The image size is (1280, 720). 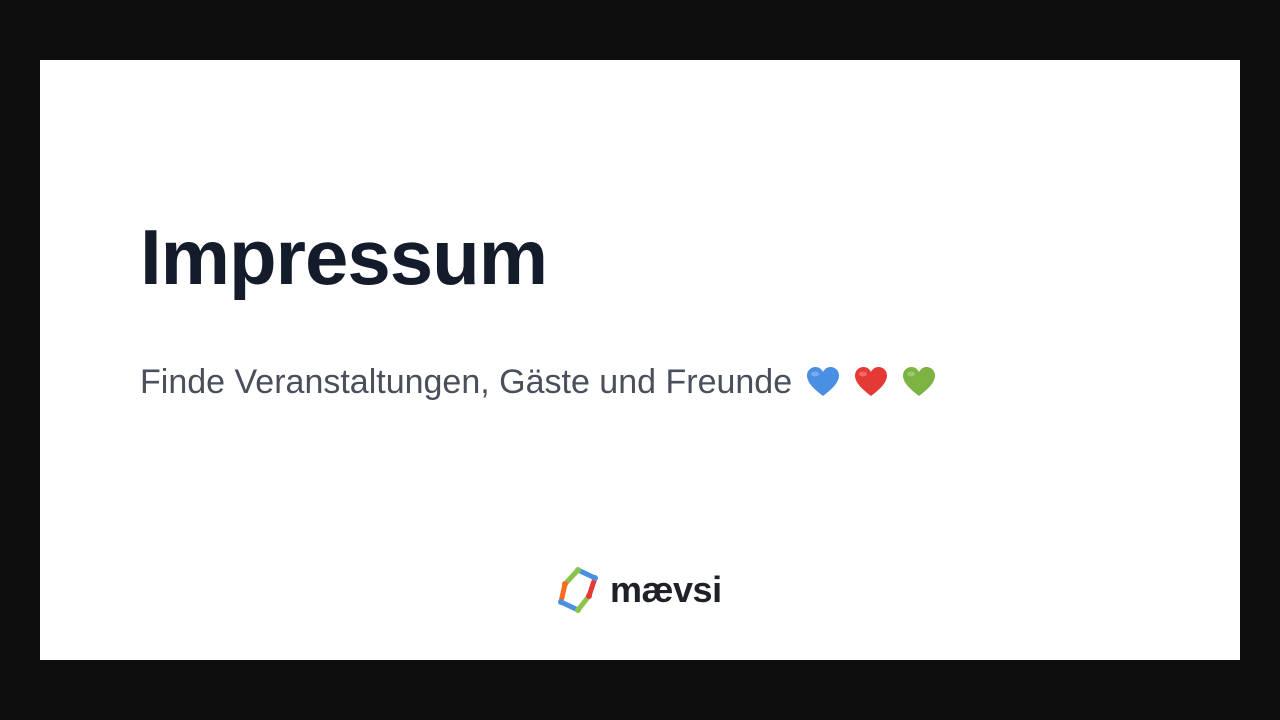 What do you see at coordinates (666, 589) in the screenshot?
I see `brand-name: mævsi` at bounding box center [666, 589].